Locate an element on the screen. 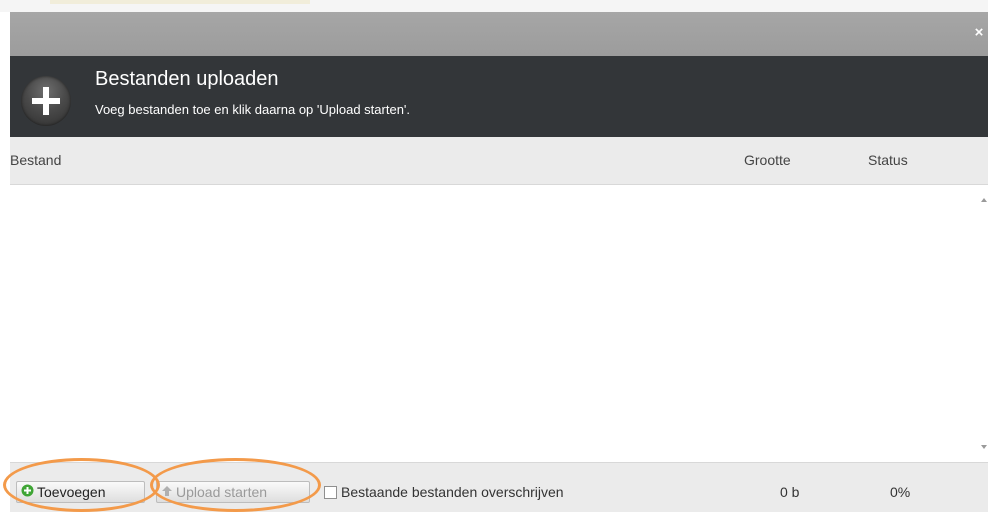 Image resolution: width=988 pixels, height=512 pixels. start-upload-button: Upload starten is located at coordinates (233, 492).